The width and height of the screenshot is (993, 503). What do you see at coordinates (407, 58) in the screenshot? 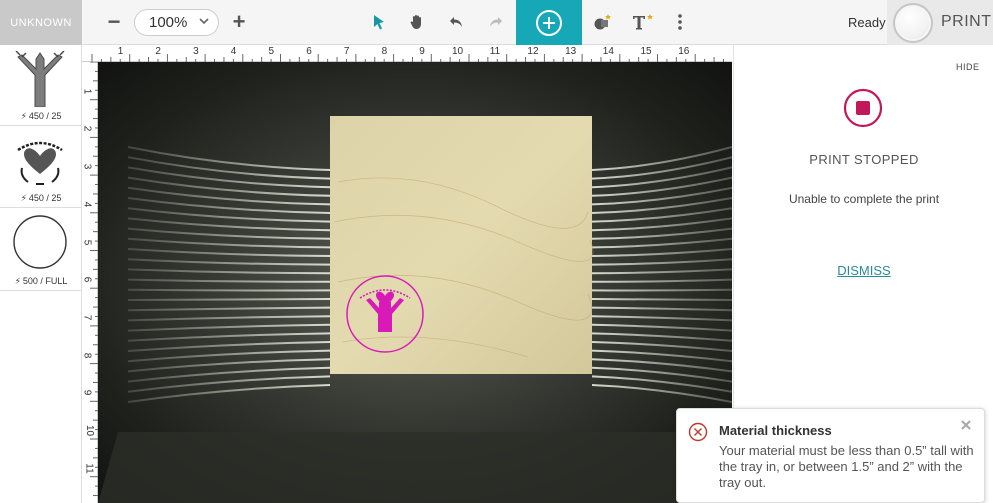
I see `ruler-ticks` at bounding box center [407, 58].